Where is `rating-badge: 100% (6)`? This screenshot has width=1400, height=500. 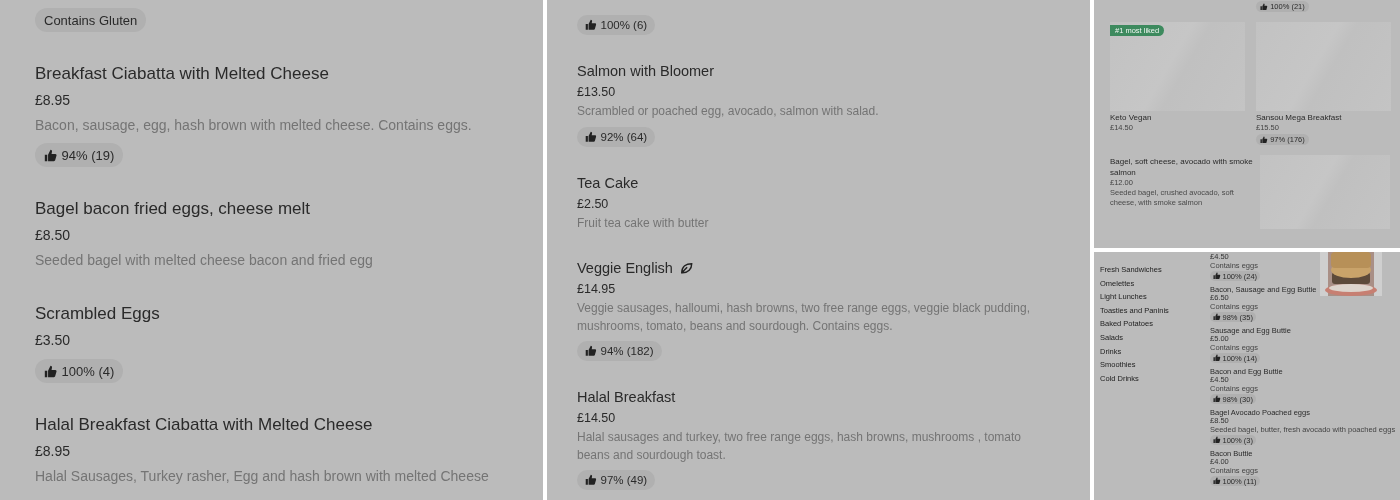
rating-badge: 100% (6) is located at coordinates (616, 25).